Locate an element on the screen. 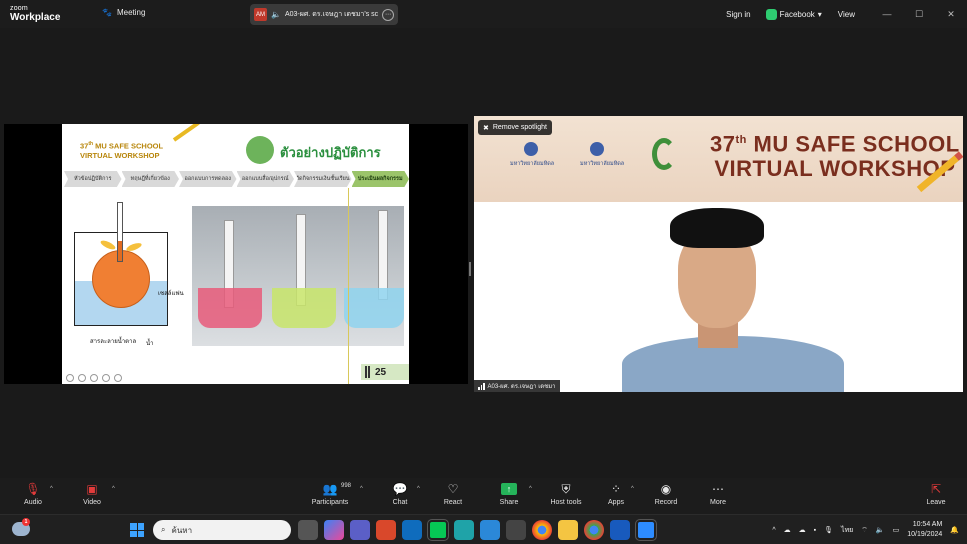 Image resolution: width=967 pixels, height=544 pixels. speaker-person is located at coordinates (733, 300).